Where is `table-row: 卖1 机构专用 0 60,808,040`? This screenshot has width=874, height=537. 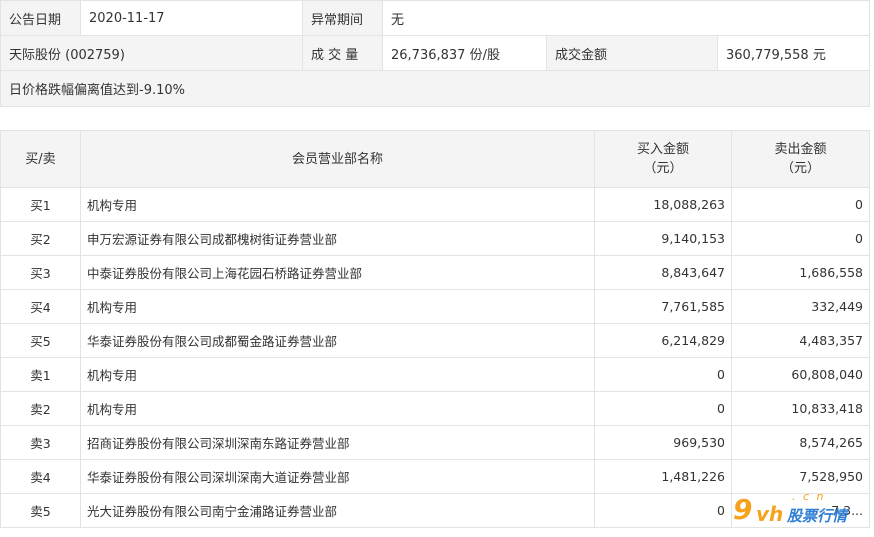 table-row: 卖1 机构专用 0 60,808,040 is located at coordinates (435, 374).